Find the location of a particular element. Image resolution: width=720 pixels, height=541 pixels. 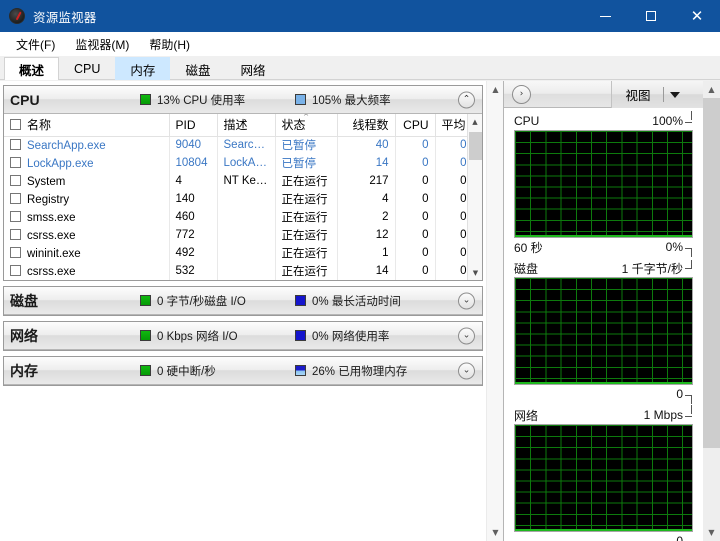

overview-pane-scrollbar: ▲ ▼ is located at coordinates (494, 311).